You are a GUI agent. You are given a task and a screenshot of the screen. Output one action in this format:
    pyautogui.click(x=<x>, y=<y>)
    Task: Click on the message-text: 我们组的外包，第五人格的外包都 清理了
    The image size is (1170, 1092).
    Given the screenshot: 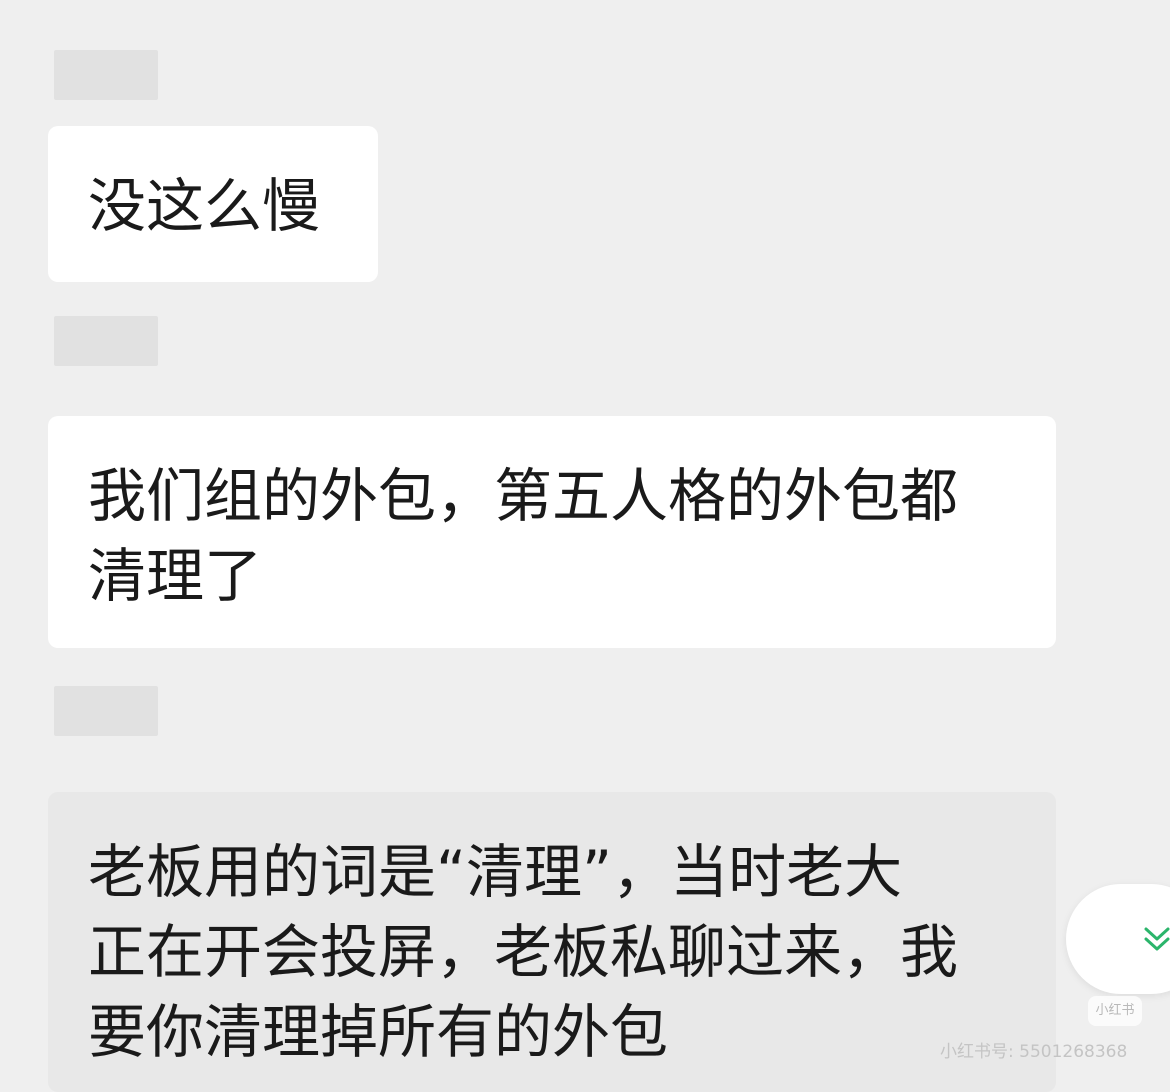 What is the action you would take?
    pyautogui.click(x=523, y=536)
    